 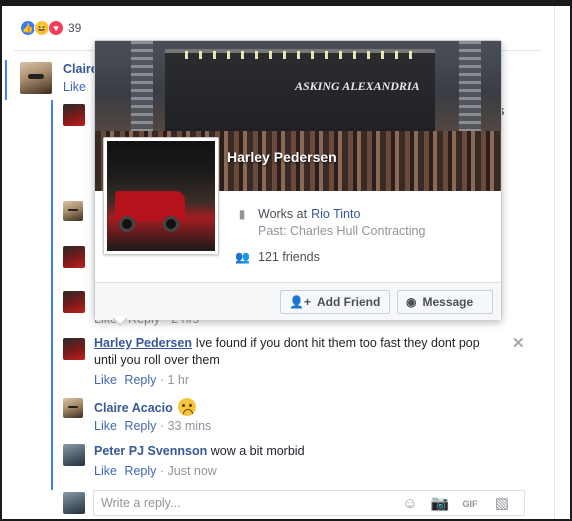 I want to click on reply-text: wow a bit morbid, so click(x=257, y=451).